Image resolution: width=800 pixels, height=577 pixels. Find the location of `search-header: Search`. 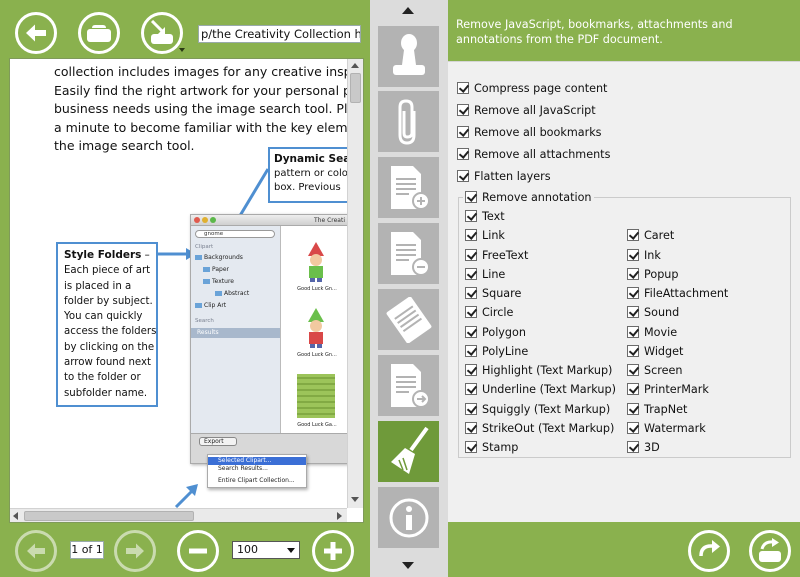

search-header: Search is located at coordinates (204, 321).